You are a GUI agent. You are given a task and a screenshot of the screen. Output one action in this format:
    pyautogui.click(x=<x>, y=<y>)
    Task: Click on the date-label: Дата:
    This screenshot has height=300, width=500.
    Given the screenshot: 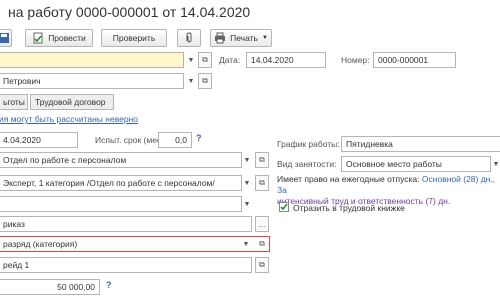 What is the action you would take?
    pyautogui.click(x=230, y=60)
    